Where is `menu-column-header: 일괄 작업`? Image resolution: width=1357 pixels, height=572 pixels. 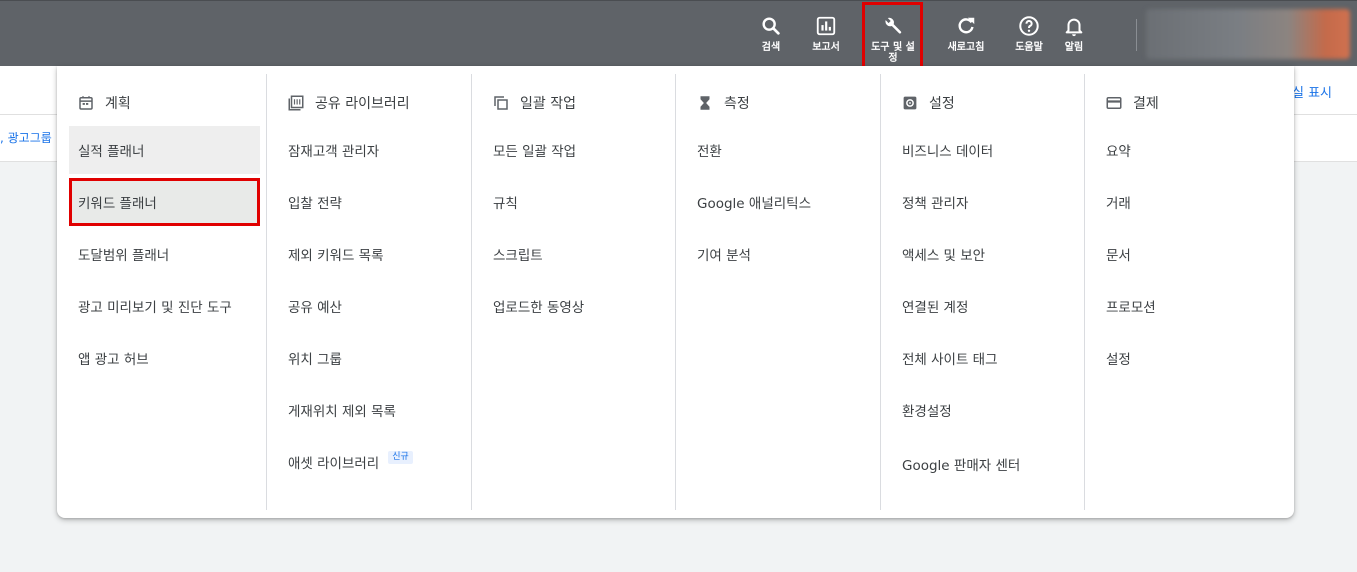 menu-column-header: 일괄 작업 is located at coordinates (534, 103).